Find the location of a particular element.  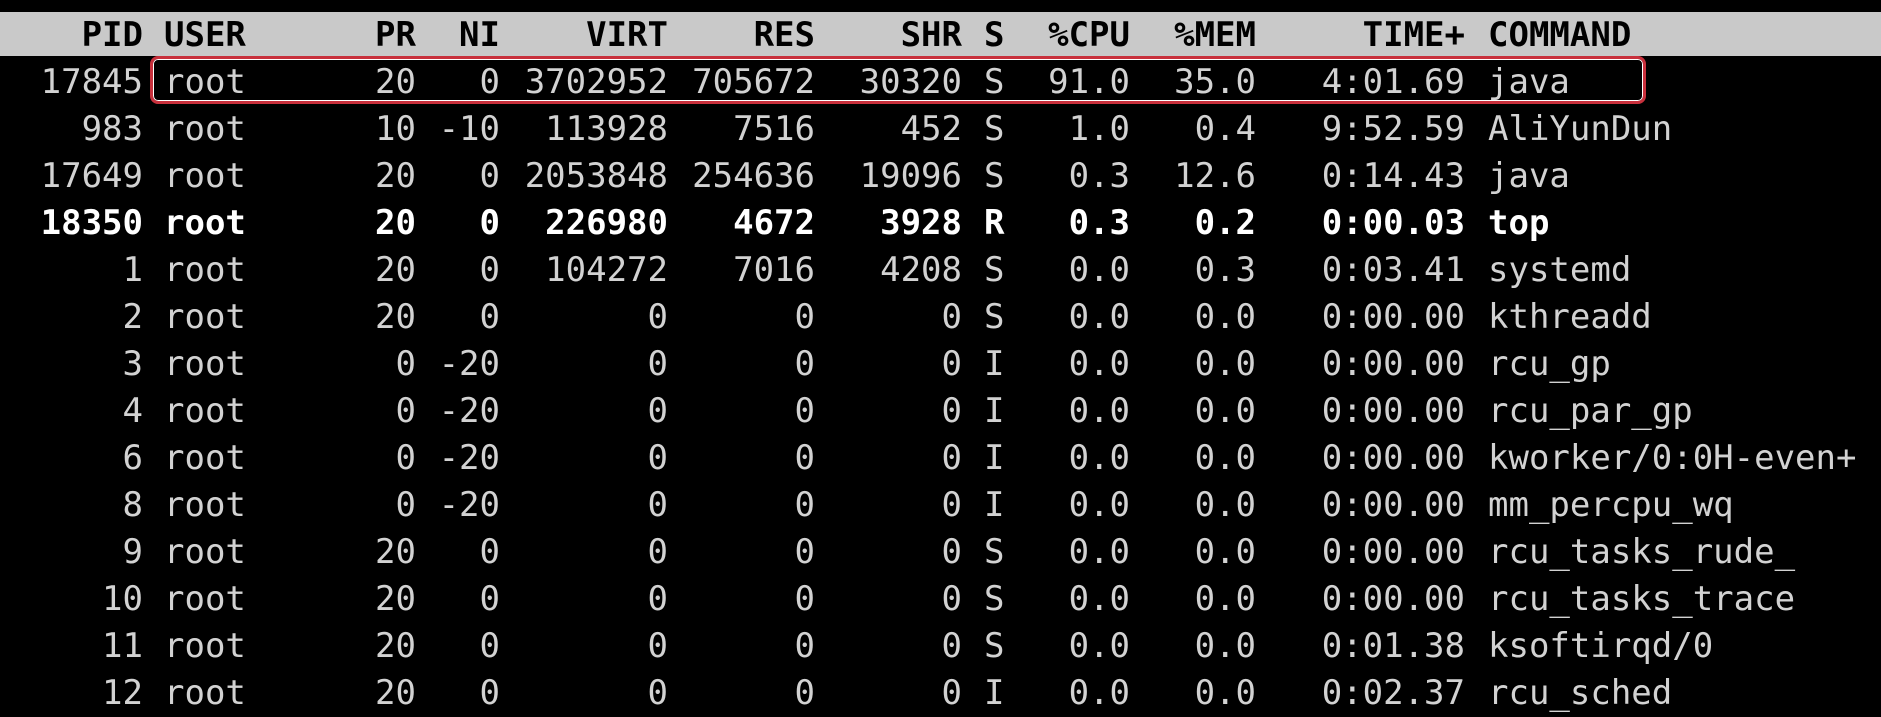

process-command: rcu_gp is located at coordinates (1549, 364).